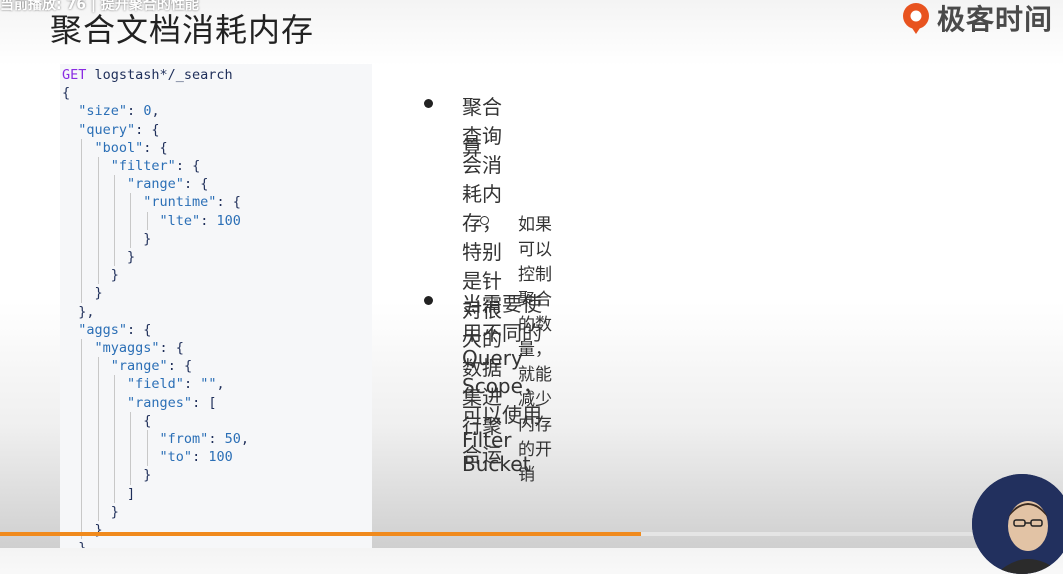 This screenshot has height=574, width=1063. Describe the element at coordinates (147, 75) in the screenshot. I see `code-line: GET logstash*/_search` at that location.